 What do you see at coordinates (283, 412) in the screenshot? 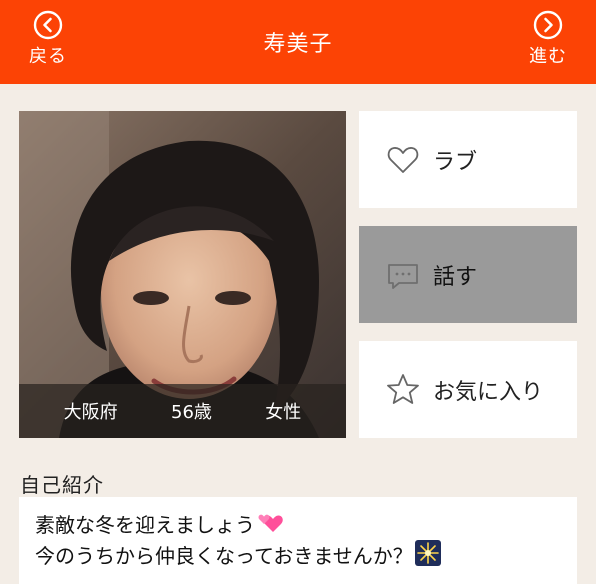
I see `profile-gender: 女性` at bounding box center [283, 412].